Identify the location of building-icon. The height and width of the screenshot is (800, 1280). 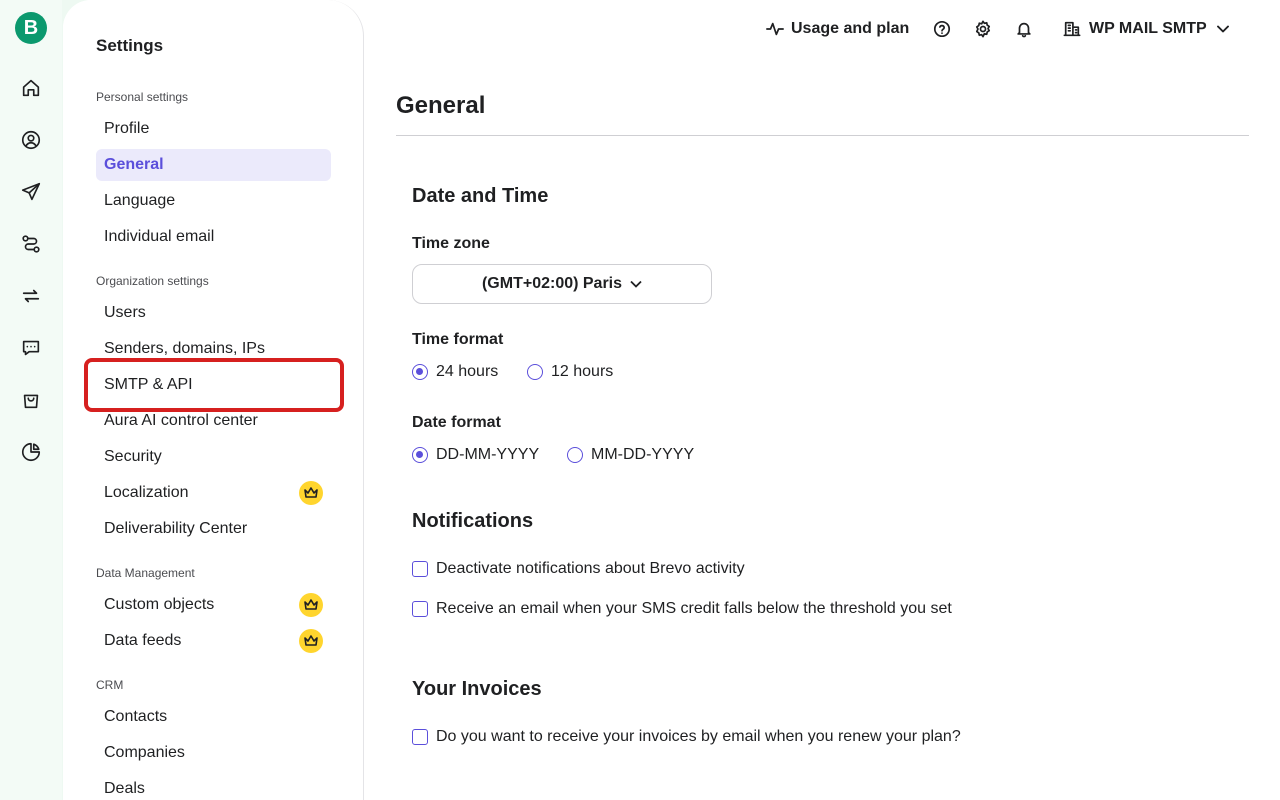
(1072, 29).